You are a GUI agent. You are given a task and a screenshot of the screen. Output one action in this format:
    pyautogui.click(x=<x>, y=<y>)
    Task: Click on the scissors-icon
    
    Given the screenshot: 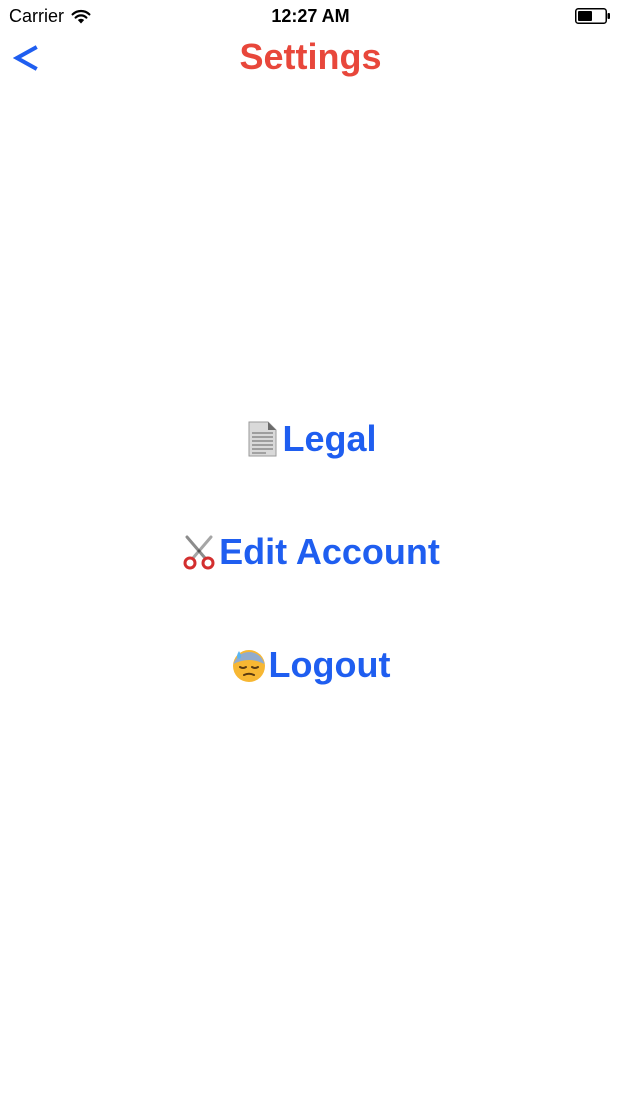 What is the action you would take?
    pyautogui.click(x=199, y=552)
    